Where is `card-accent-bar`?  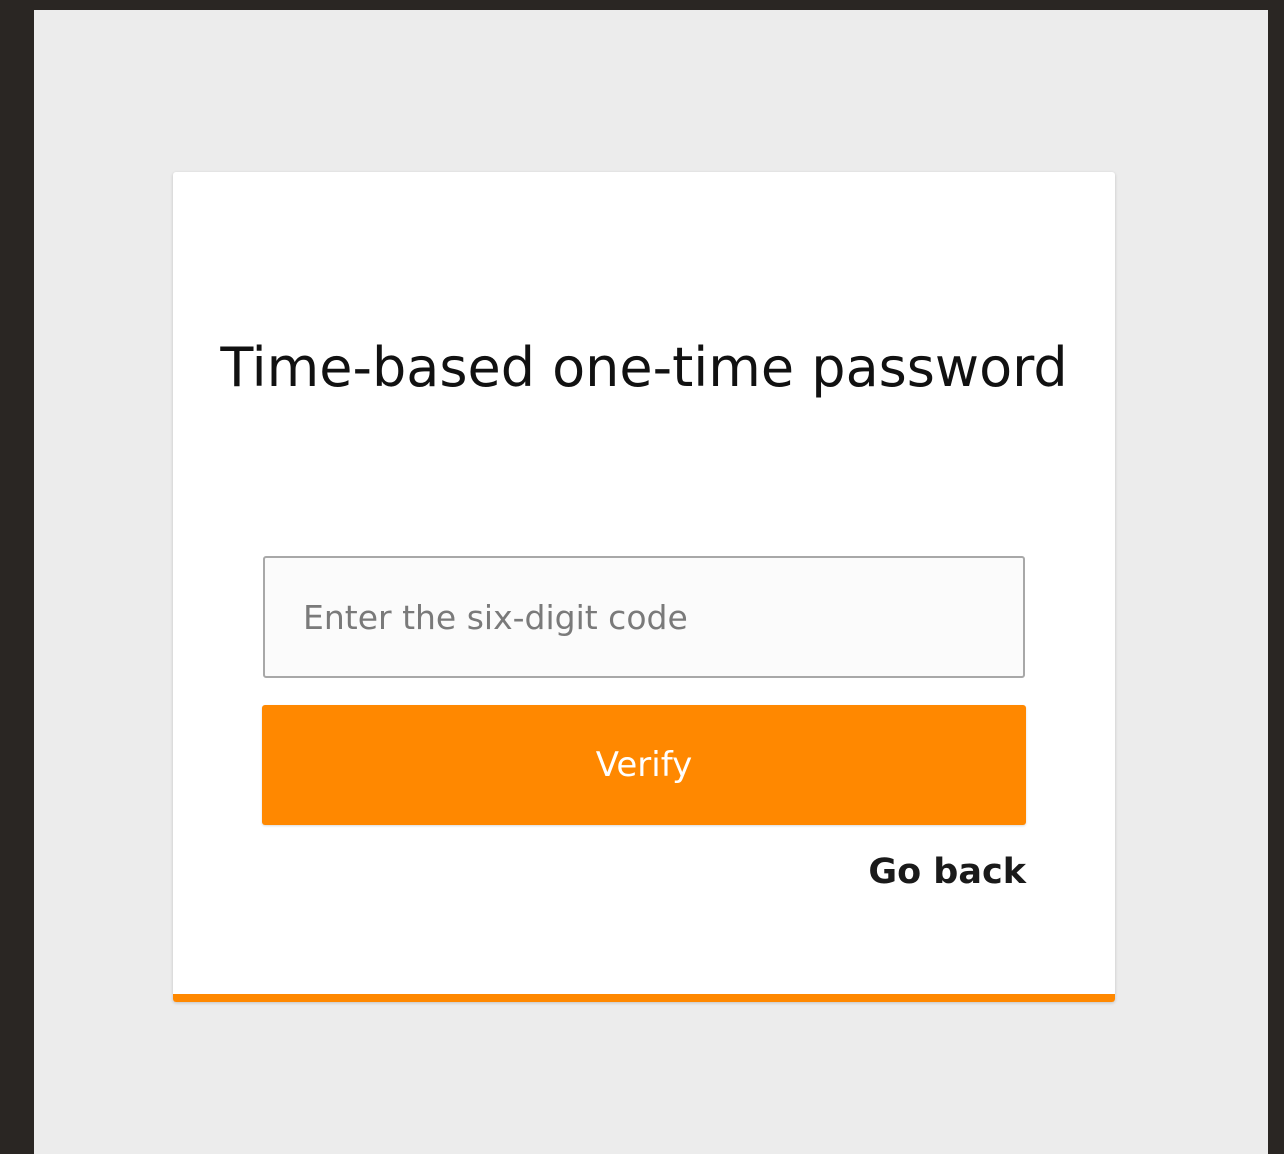 card-accent-bar is located at coordinates (644, 998).